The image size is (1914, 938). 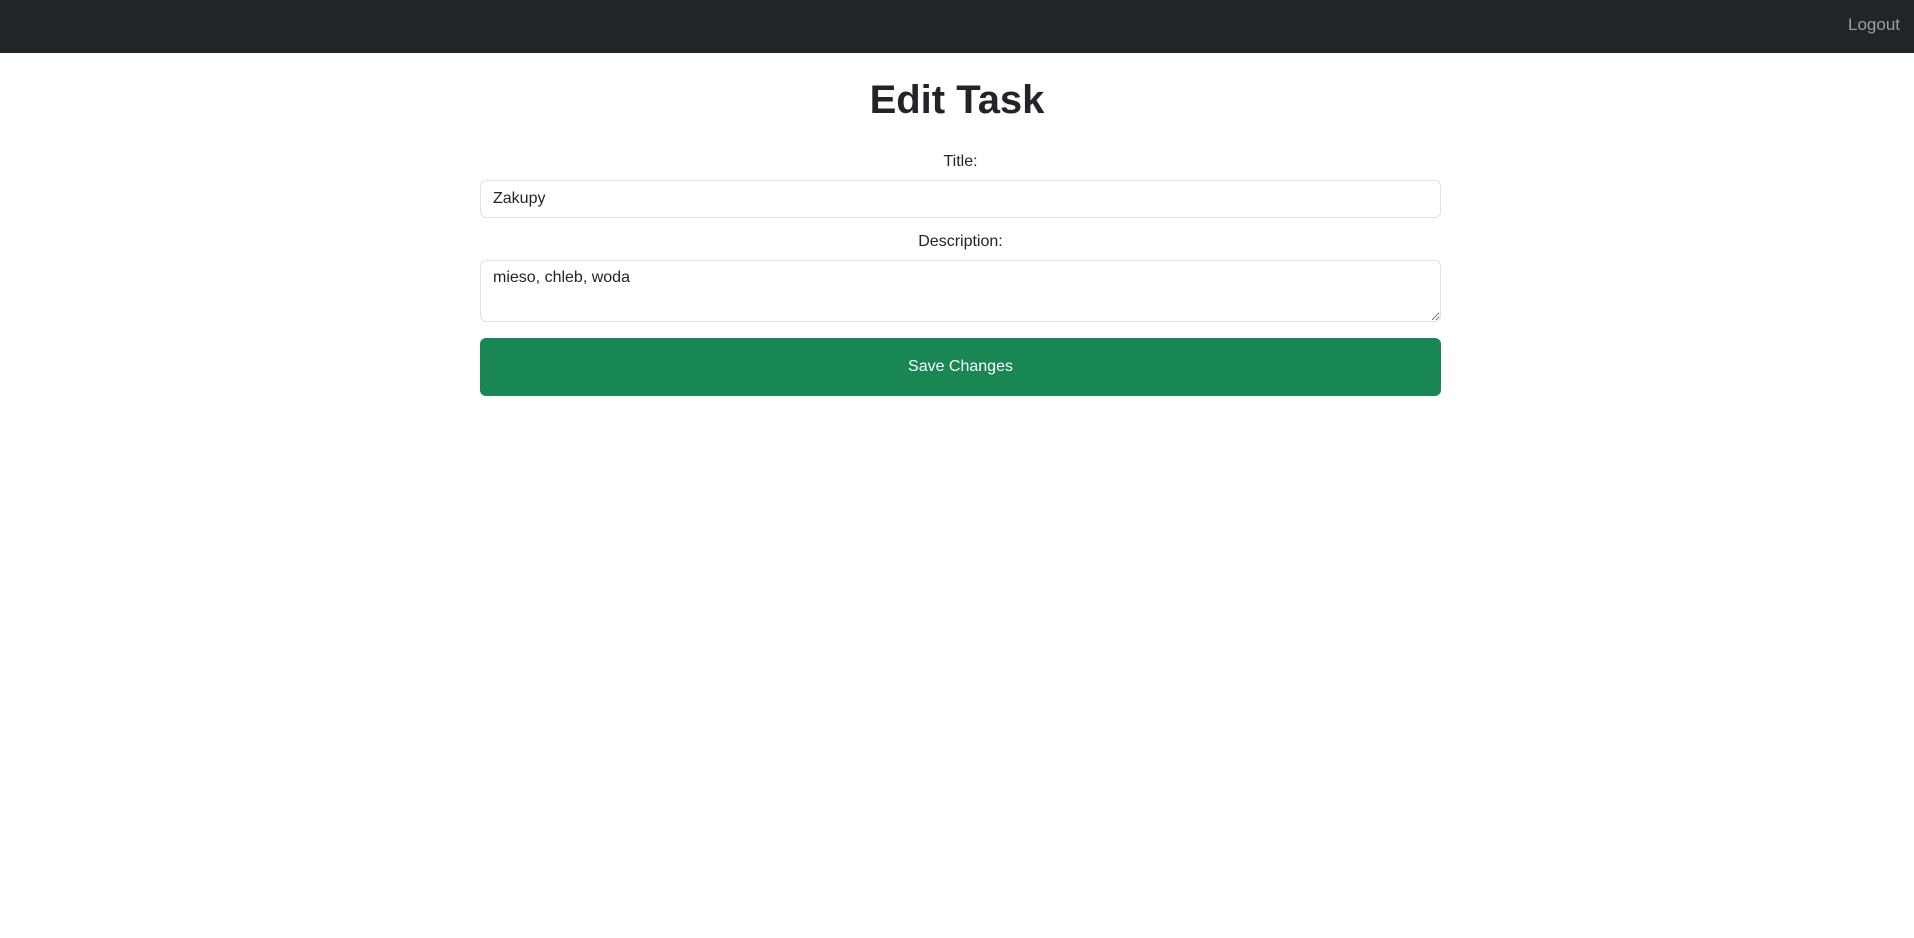 What do you see at coordinates (957, 26) in the screenshot?
I see `top-navbar: Logout` at bounding box center [957, 26].